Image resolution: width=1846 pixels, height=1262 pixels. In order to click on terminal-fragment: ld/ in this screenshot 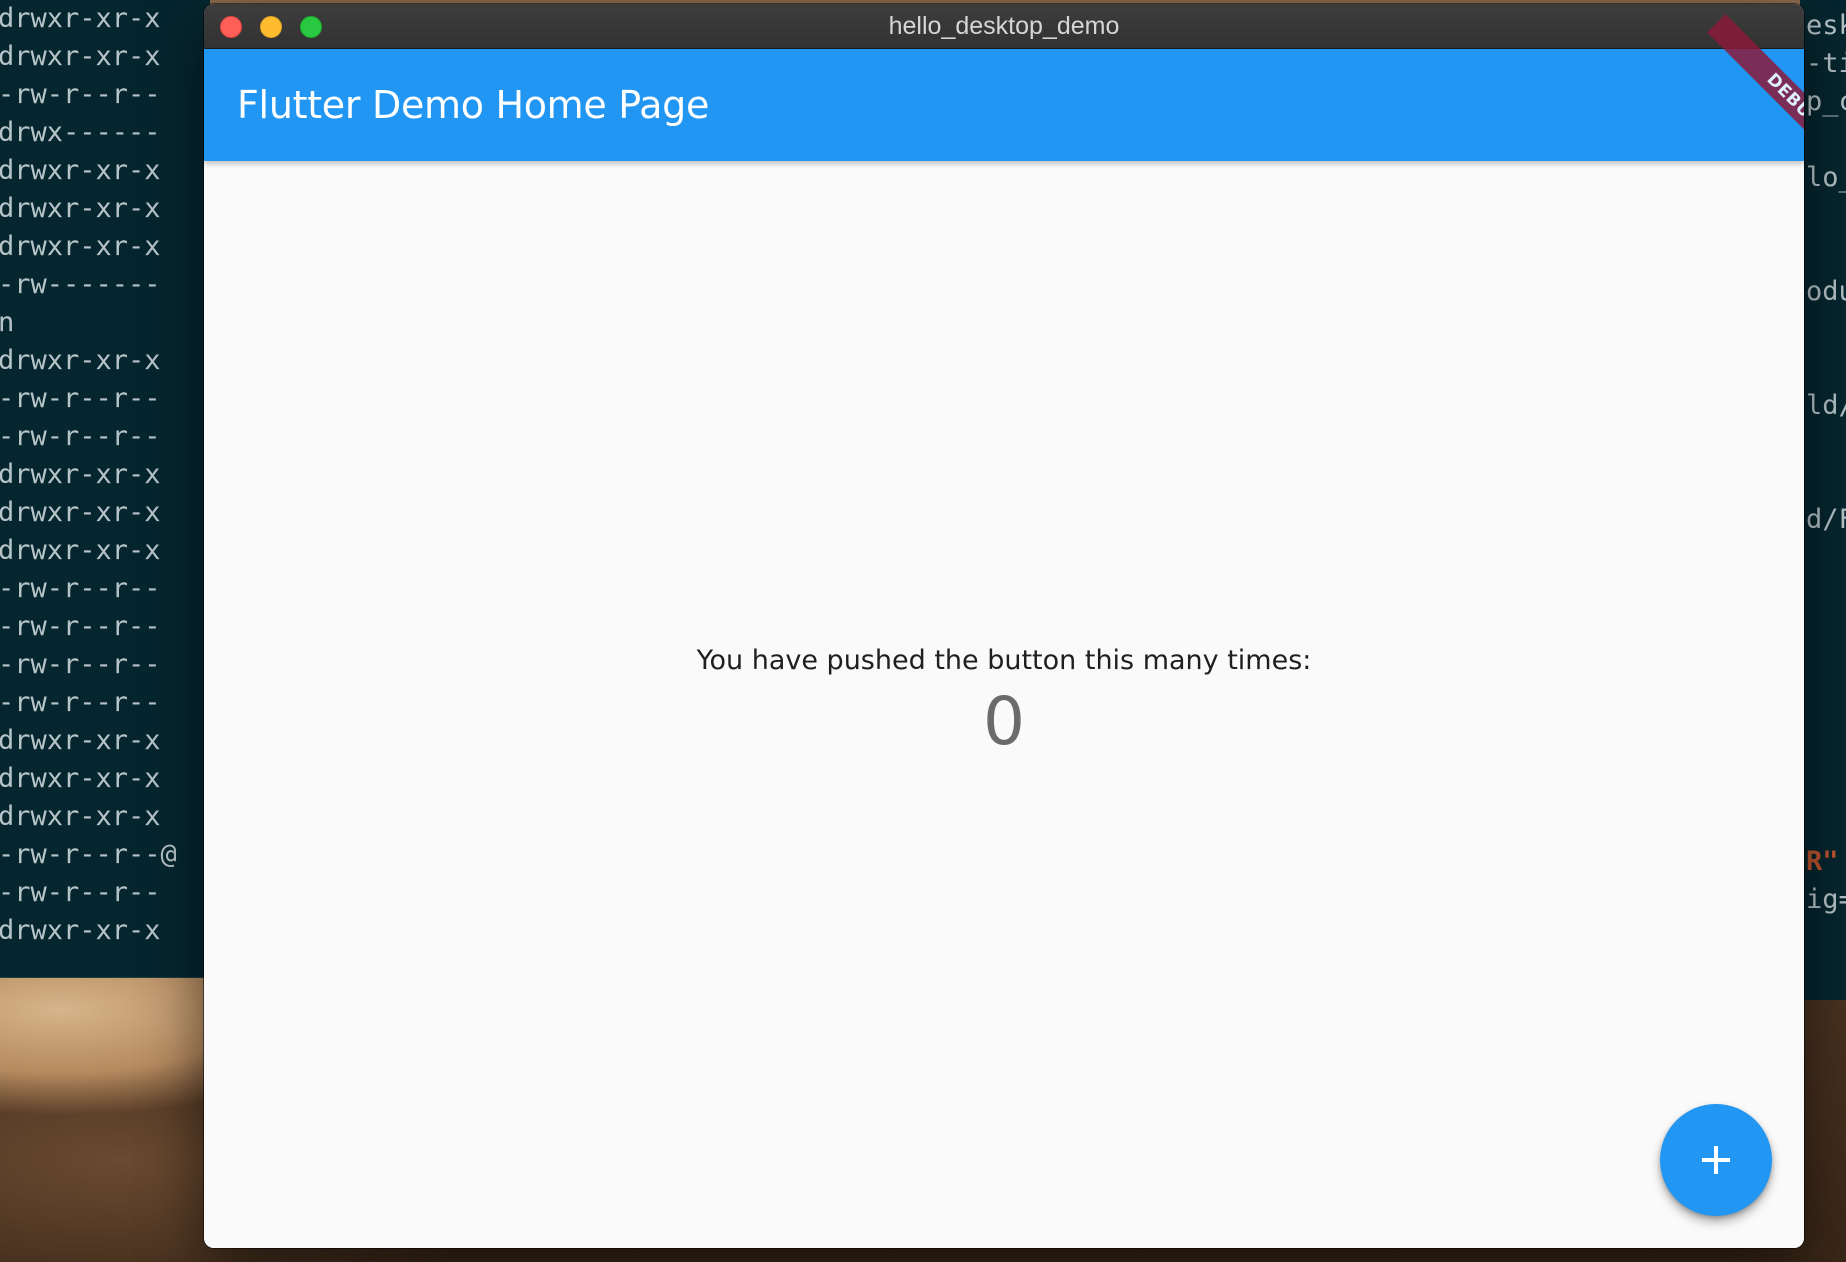, I will do `click(1826, 405)`.